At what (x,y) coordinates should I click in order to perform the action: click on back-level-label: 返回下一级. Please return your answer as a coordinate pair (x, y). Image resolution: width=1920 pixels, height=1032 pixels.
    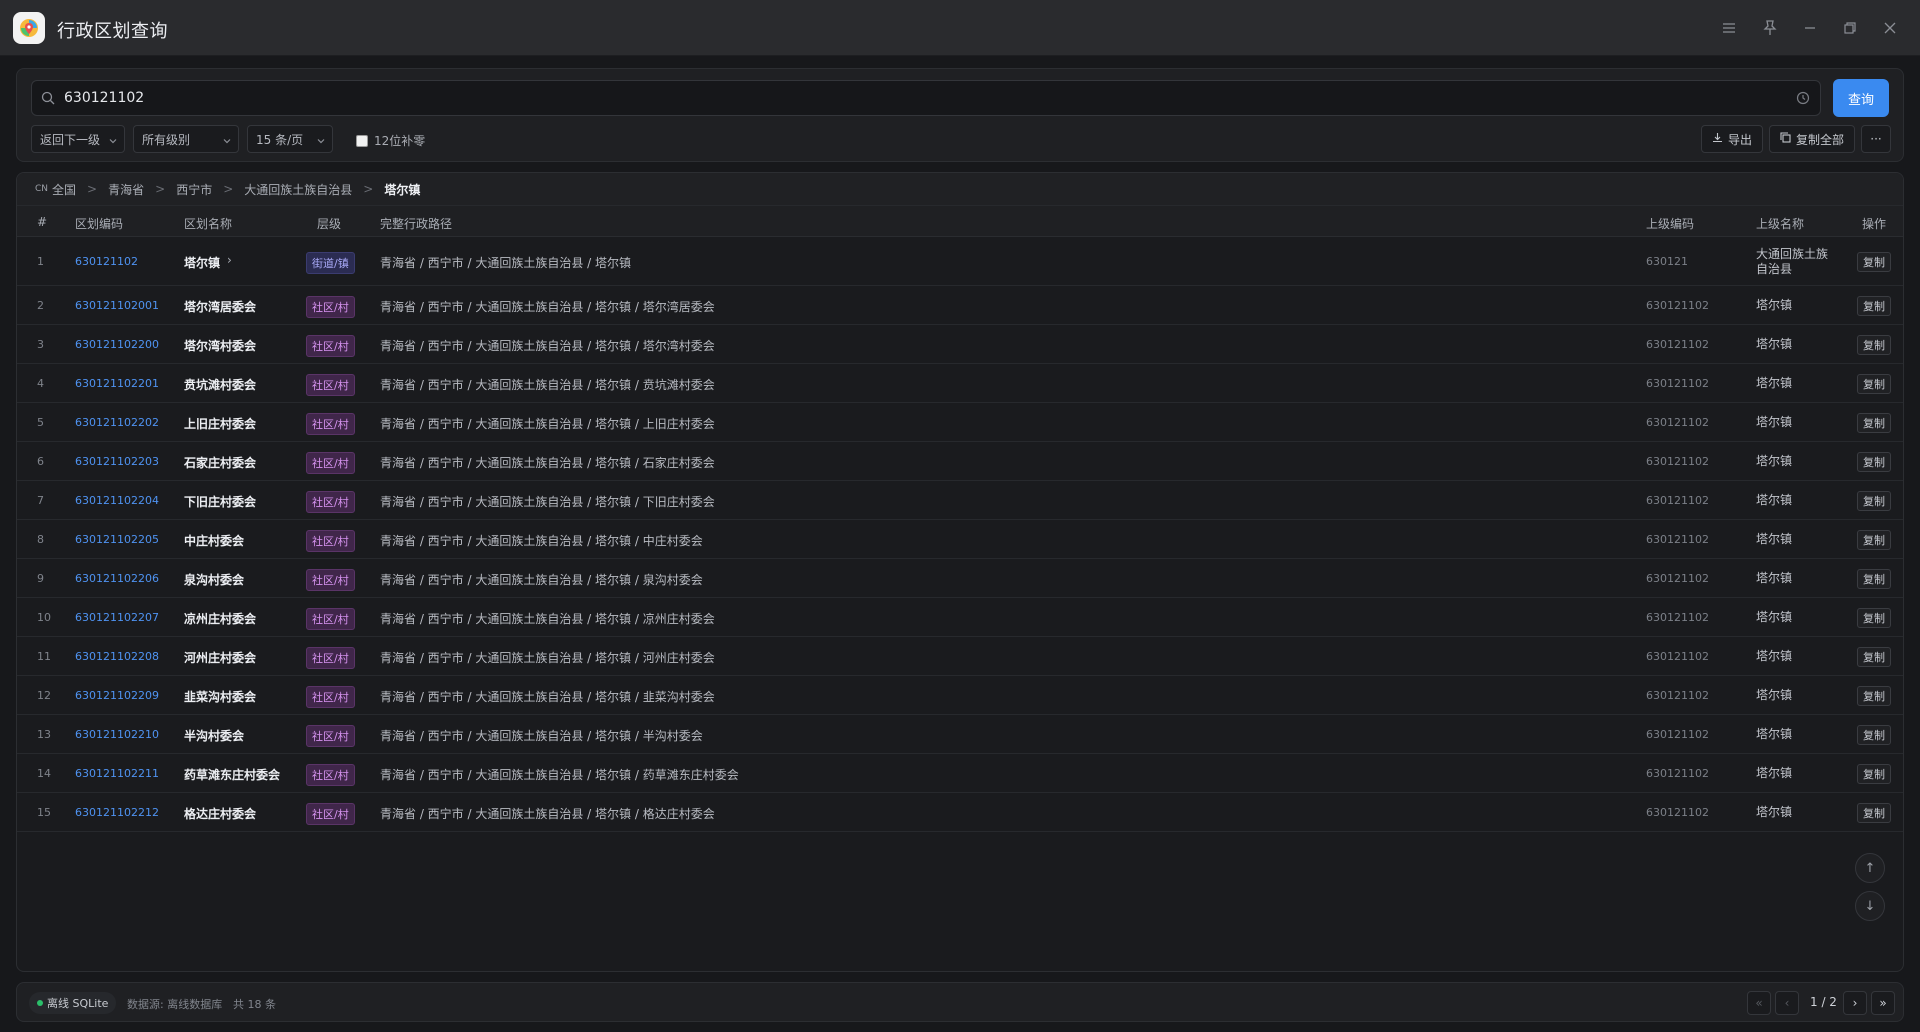
    Looking at the image, I should click on (70, 139).